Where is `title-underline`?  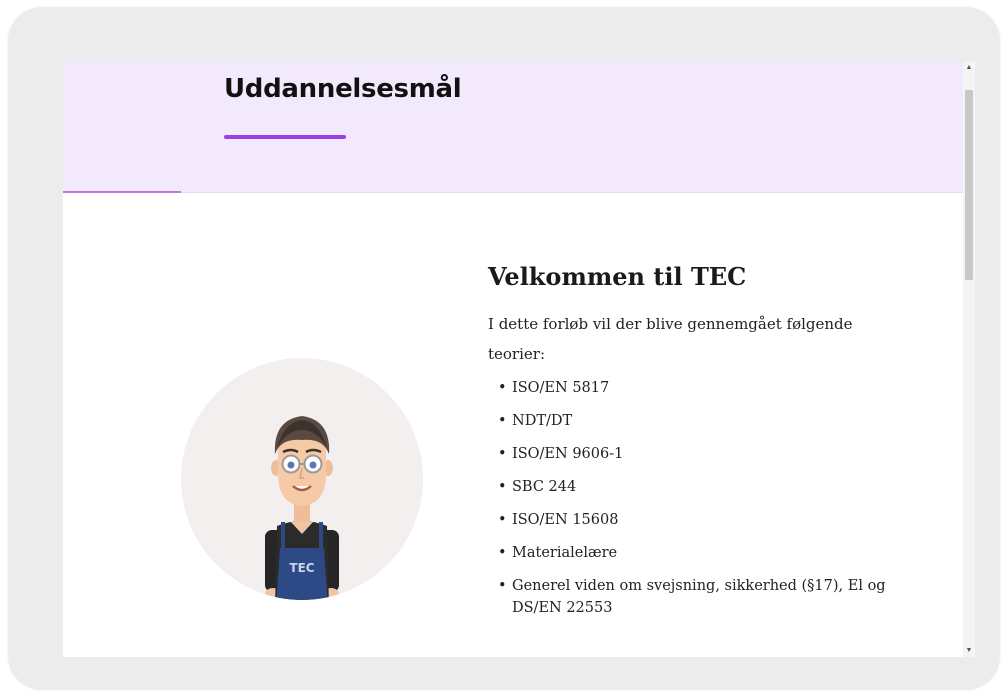 title-underline is located at coordinates (285, 137).